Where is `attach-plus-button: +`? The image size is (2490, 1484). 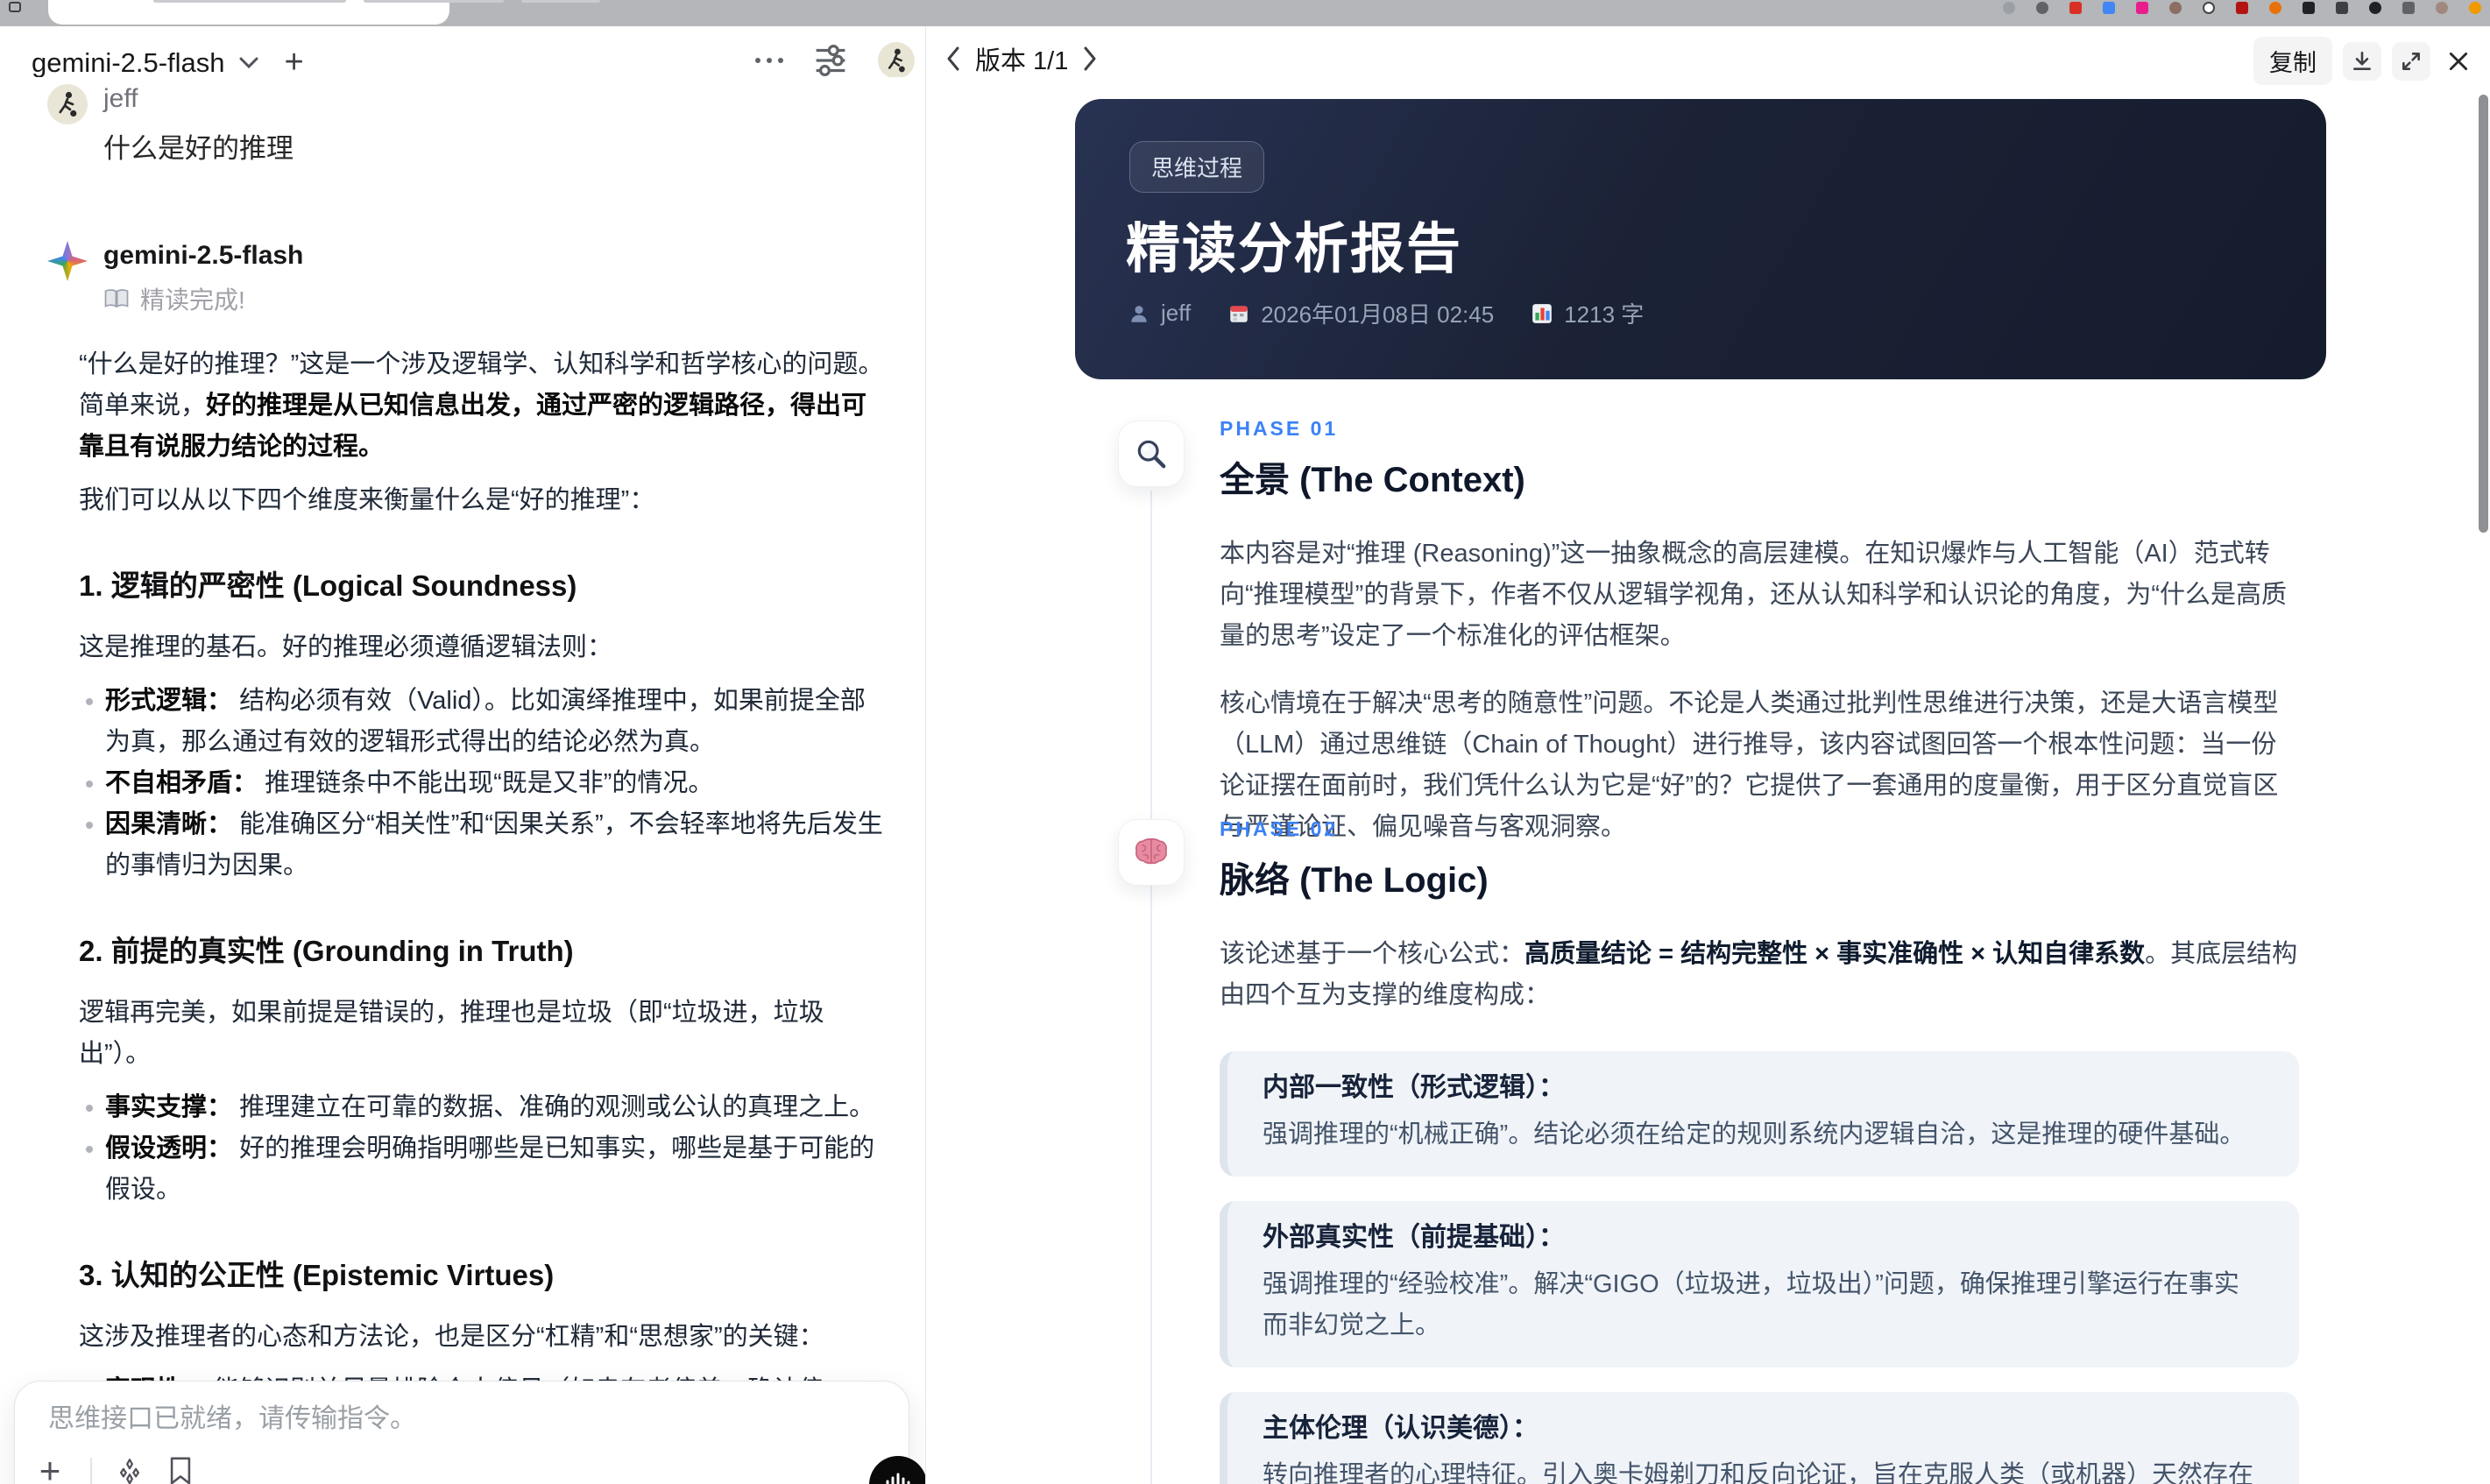
attach-plus-button: + is located at coordinates (50, 1467).